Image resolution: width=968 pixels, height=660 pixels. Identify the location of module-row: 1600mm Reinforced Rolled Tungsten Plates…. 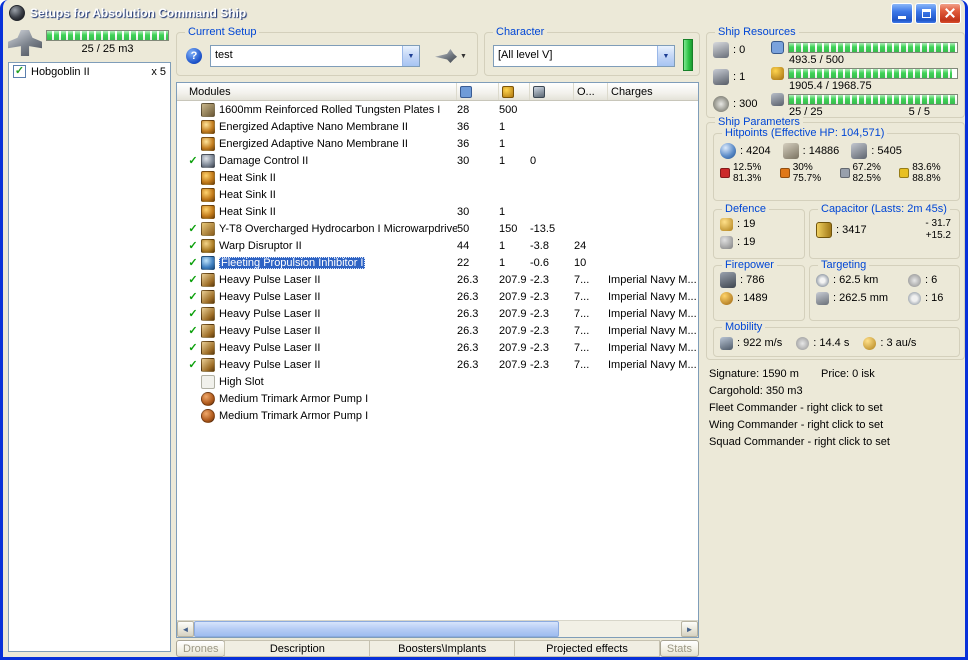
(437, 109).